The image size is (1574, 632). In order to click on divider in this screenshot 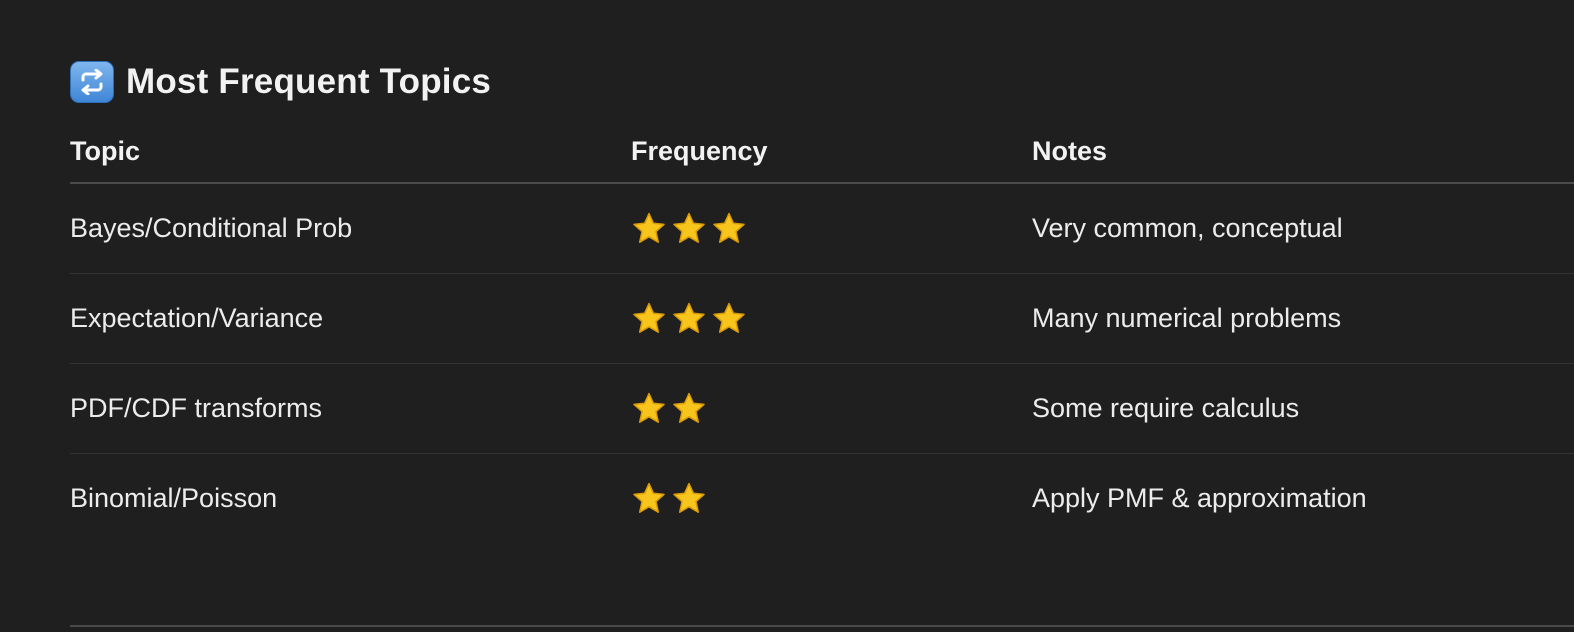, I will do `click(822, 626)`.